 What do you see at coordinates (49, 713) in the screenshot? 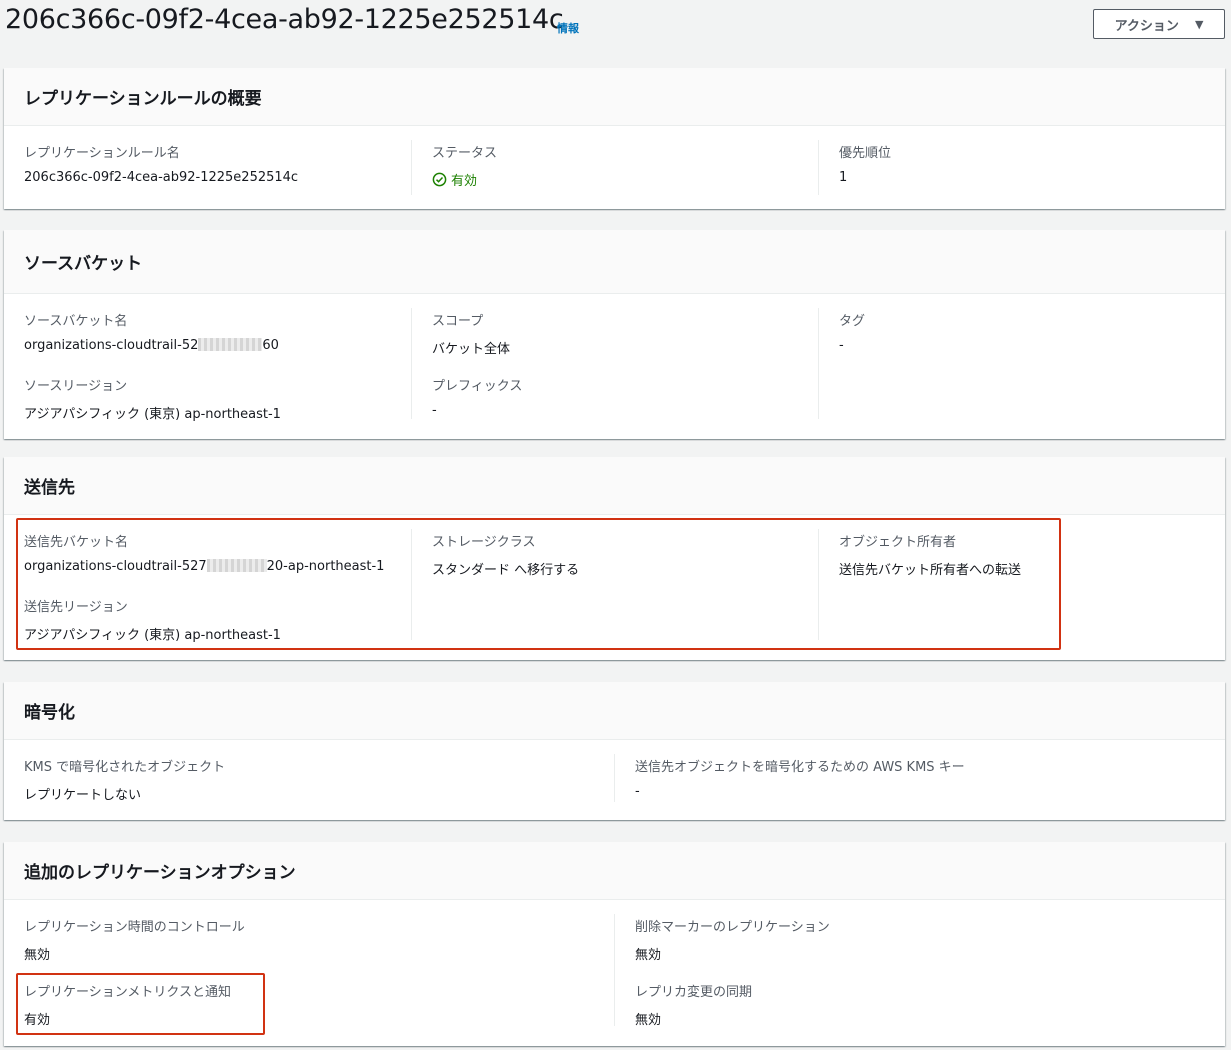
I see `encryption-panel-title: 暗号化` at bounding box center [49, 713].